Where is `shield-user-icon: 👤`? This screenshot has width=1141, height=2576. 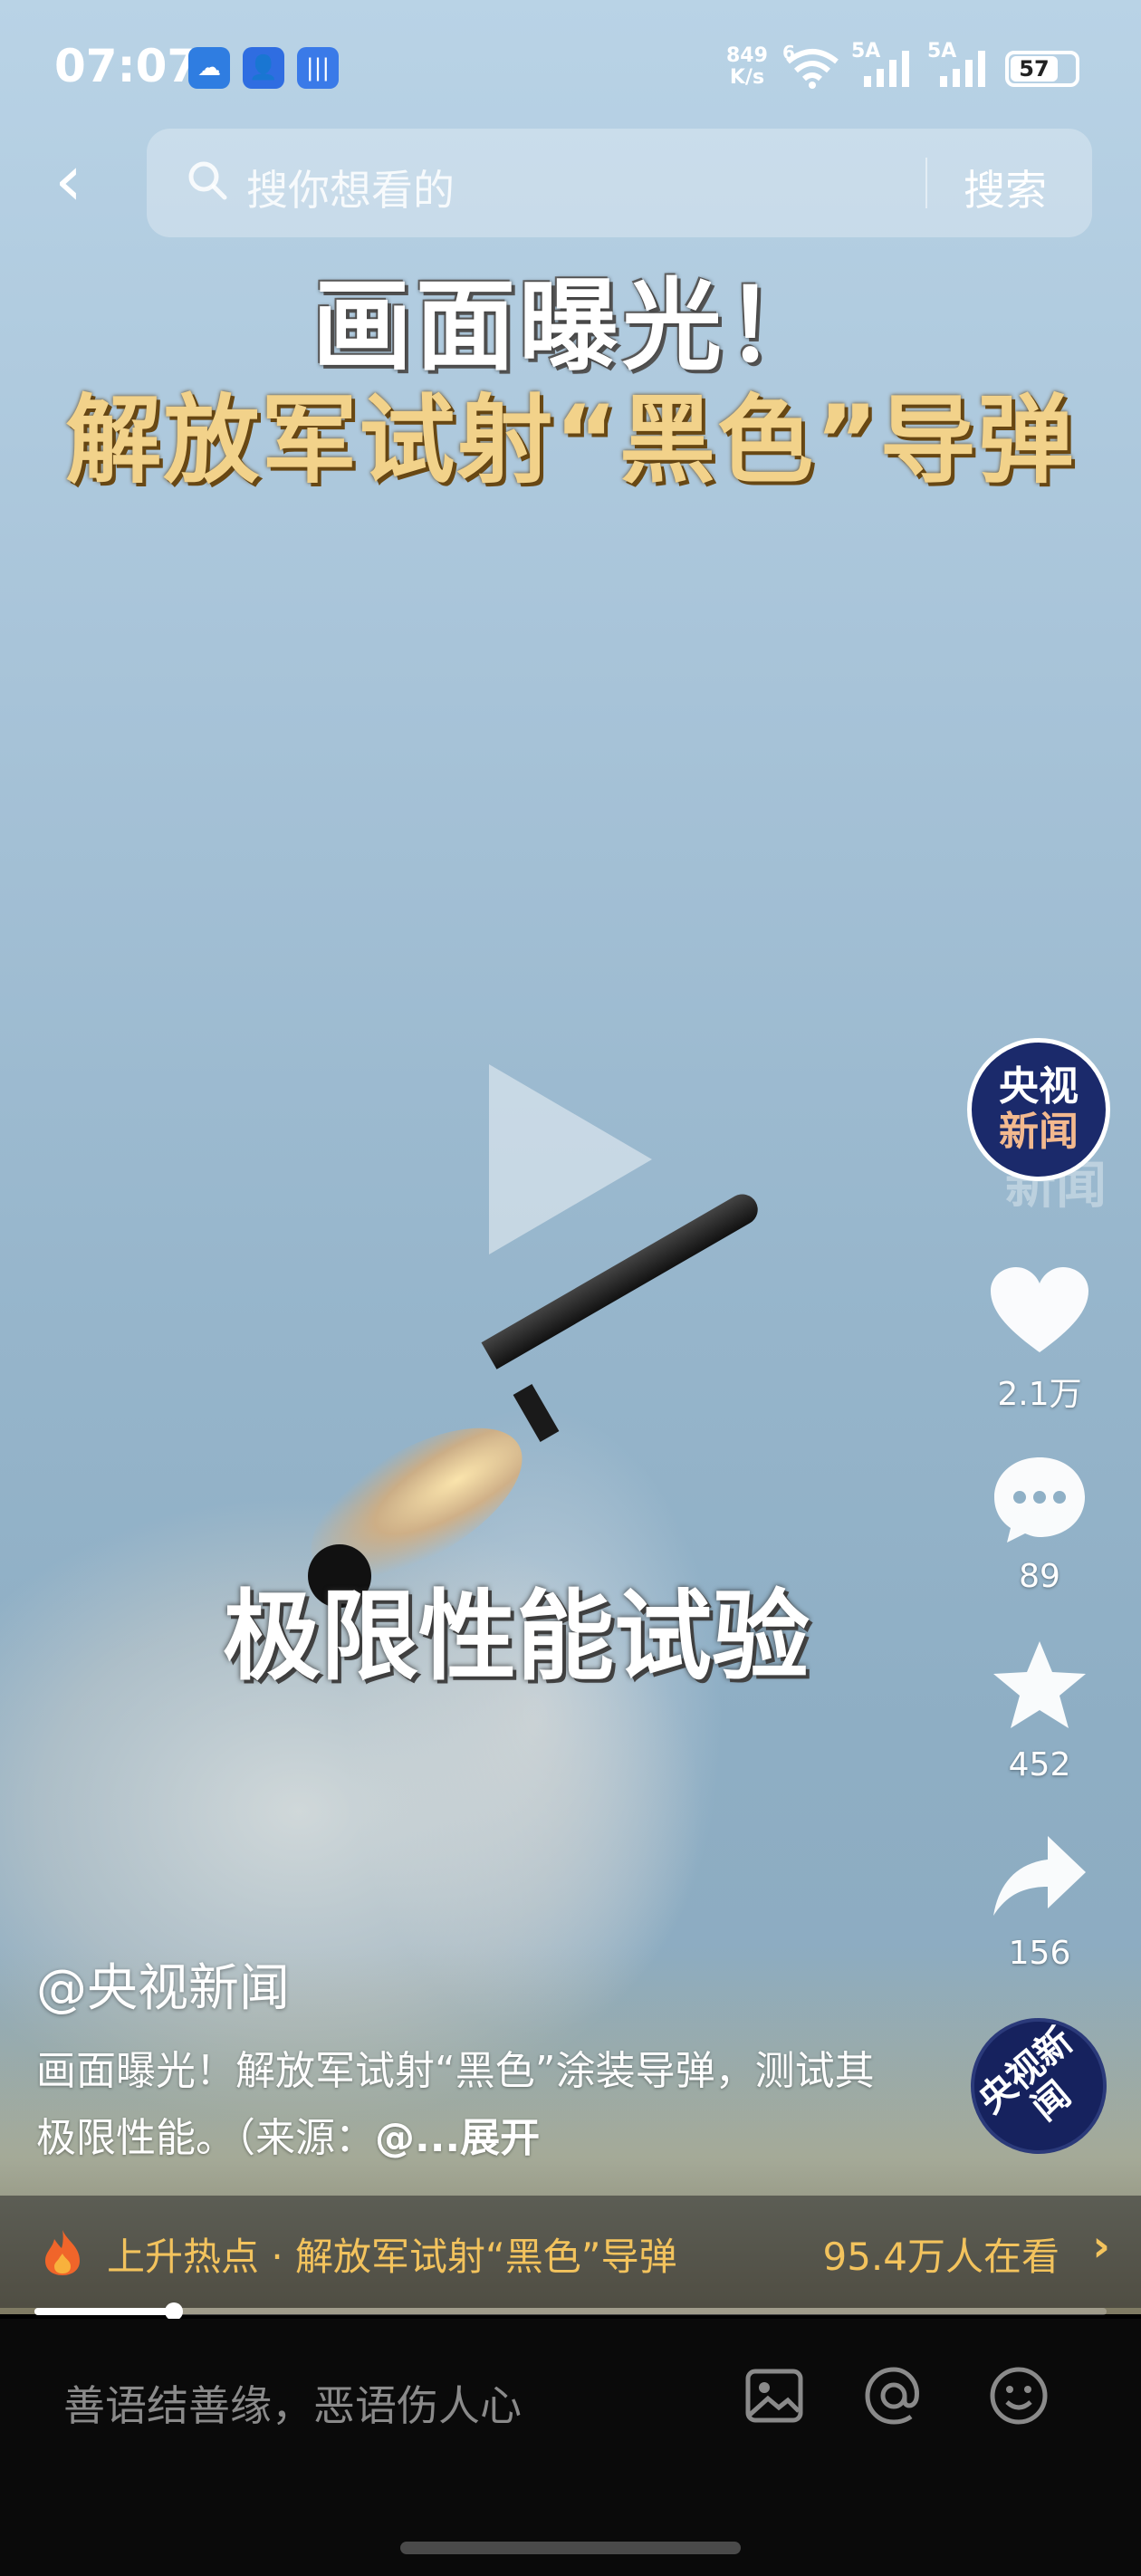 shield-user-icon: 👤 is located at coordinates (264, 68).